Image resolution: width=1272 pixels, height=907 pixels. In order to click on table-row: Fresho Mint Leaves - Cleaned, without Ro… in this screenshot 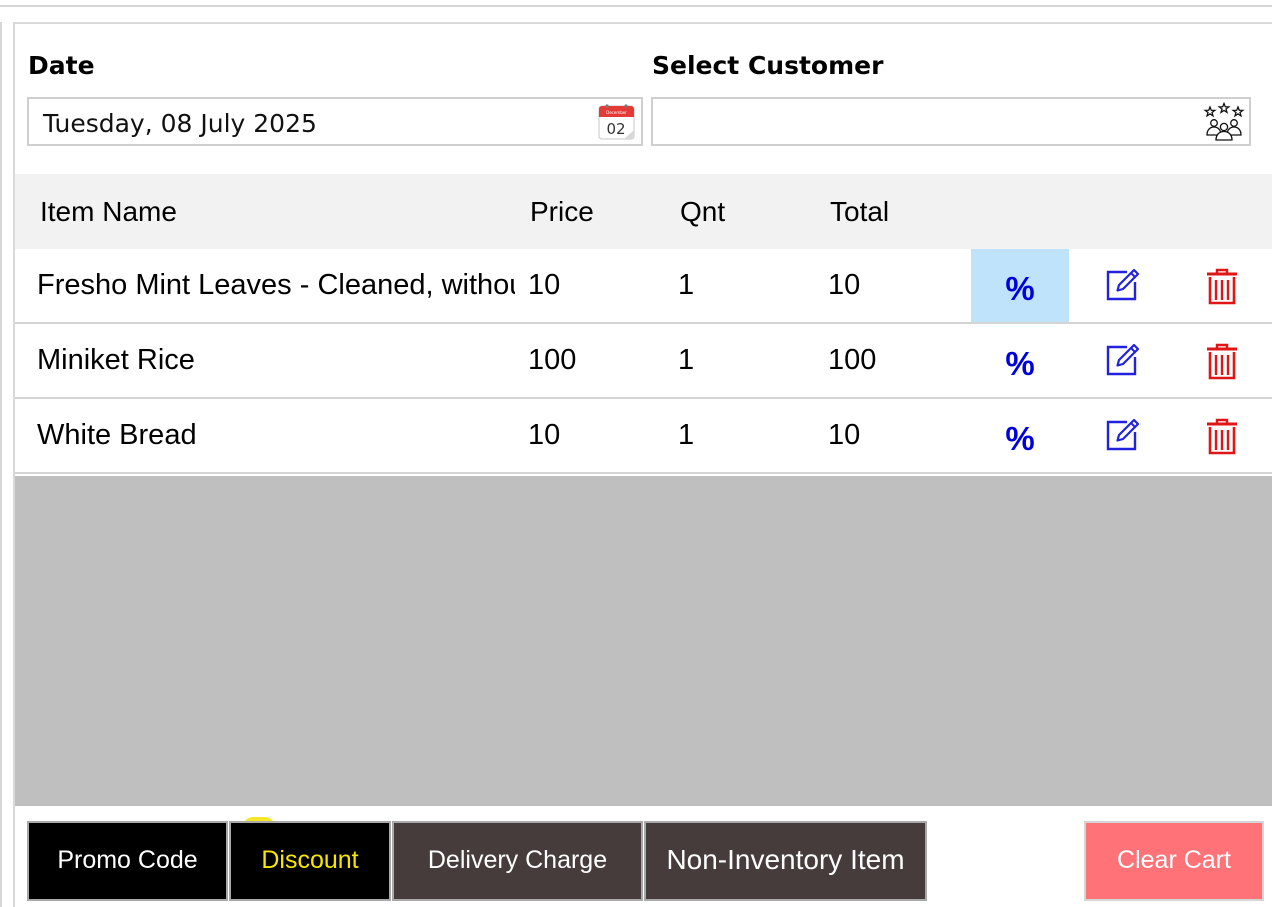, I will do `click(643, 286)`.